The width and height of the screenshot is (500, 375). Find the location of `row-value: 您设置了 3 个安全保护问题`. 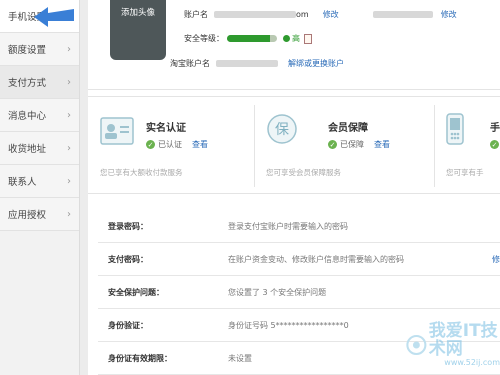

row-value: 您设置了 3 个安全保护问题 is located at coordinates (277, 292).